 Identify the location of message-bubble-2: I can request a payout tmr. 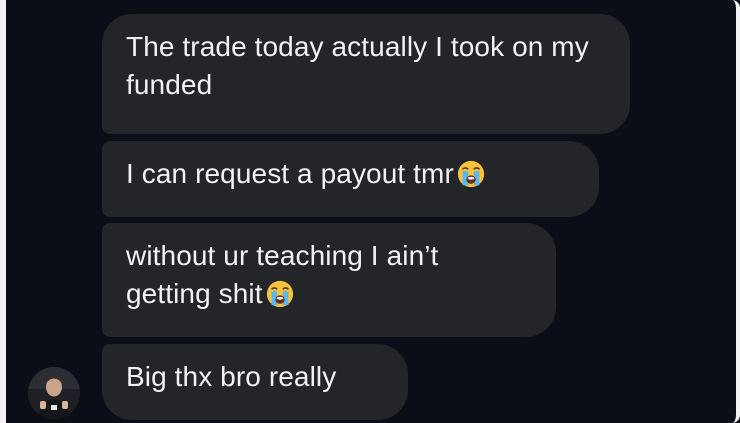
(350, 179).